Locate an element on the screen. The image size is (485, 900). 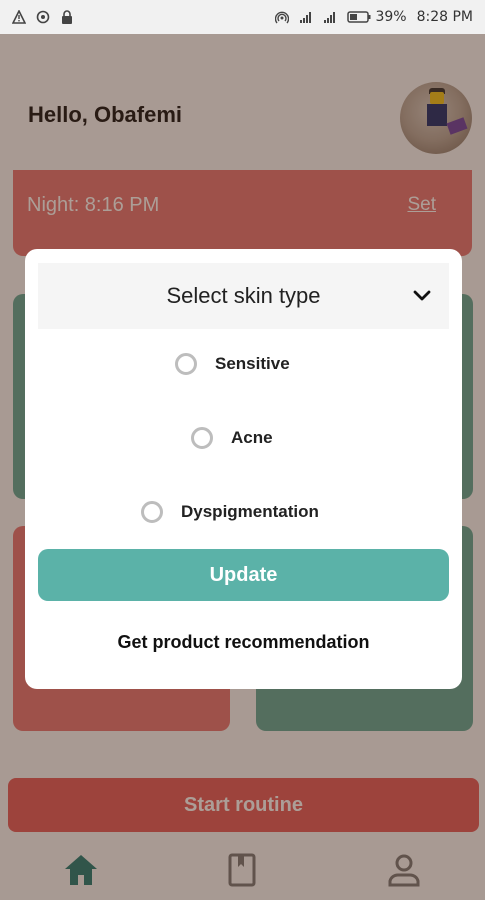
clock: 8:28 PM is located at coordinates (444, 17).